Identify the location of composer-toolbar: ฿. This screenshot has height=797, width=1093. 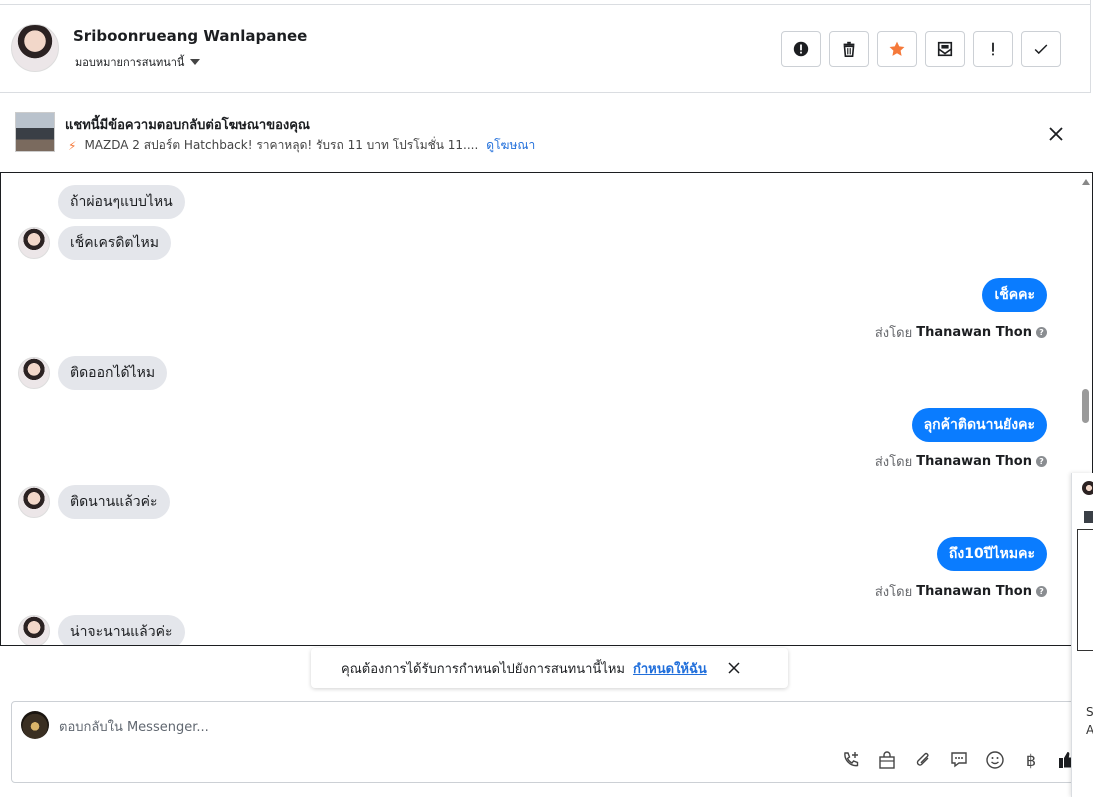
(959, 760).